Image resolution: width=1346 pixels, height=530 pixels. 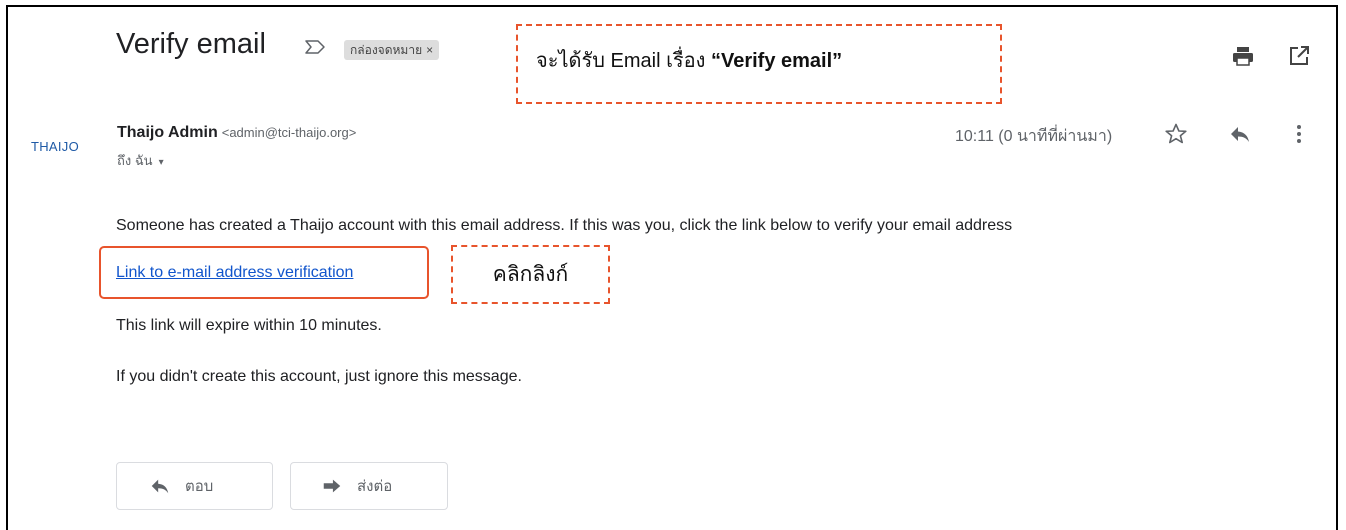 I want to click on reply-button-label: ตอบ, so click(x=199, y=486).